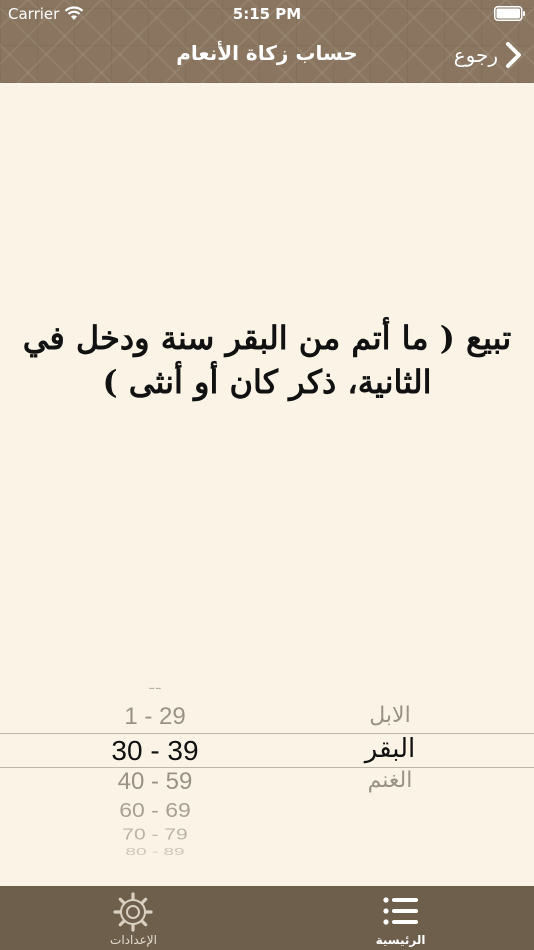 Image resolution: width=534 pixels, height=950 pixels. I want to click on tab-home-label: الرئيسية, so click(400, 940).